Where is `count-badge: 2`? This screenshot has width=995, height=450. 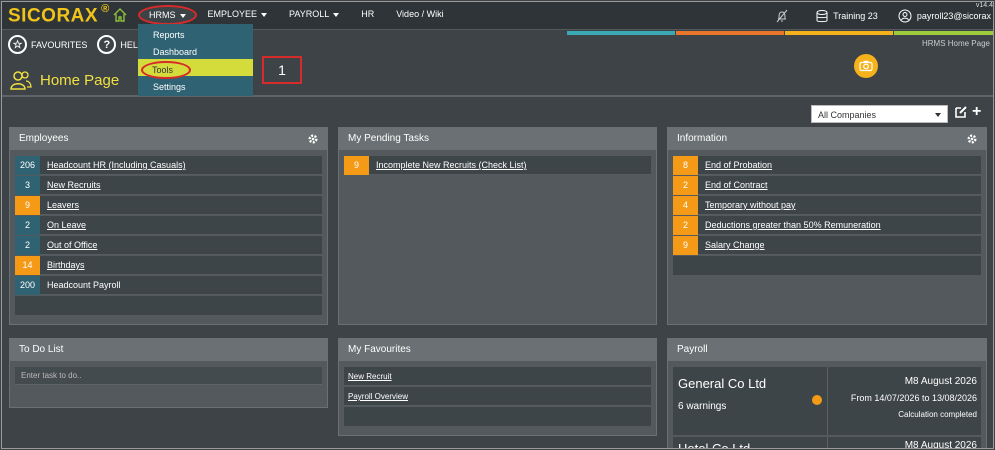
count-badge: 2 is located at coordinates (27, 245).